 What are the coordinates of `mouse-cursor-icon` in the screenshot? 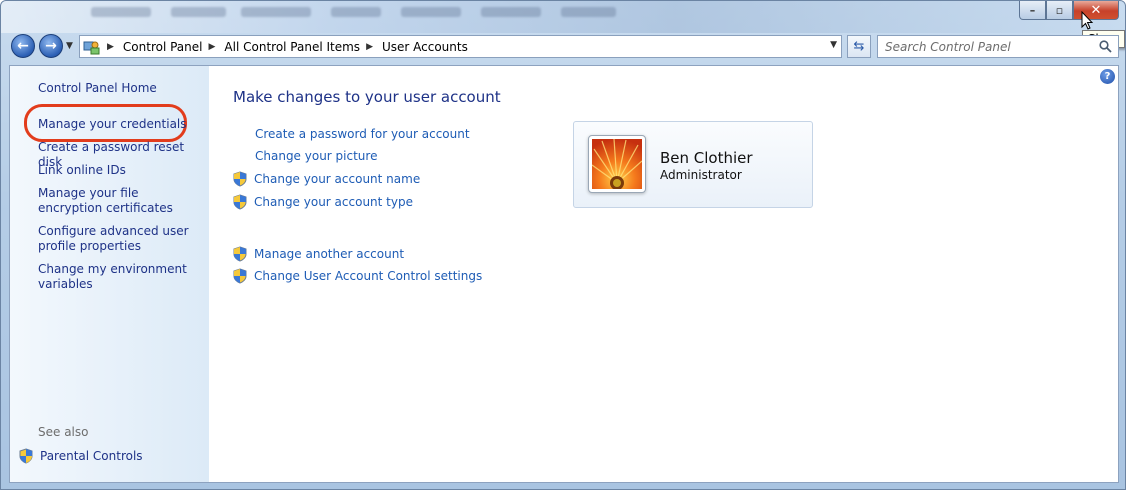 It's located at (1087, 20).